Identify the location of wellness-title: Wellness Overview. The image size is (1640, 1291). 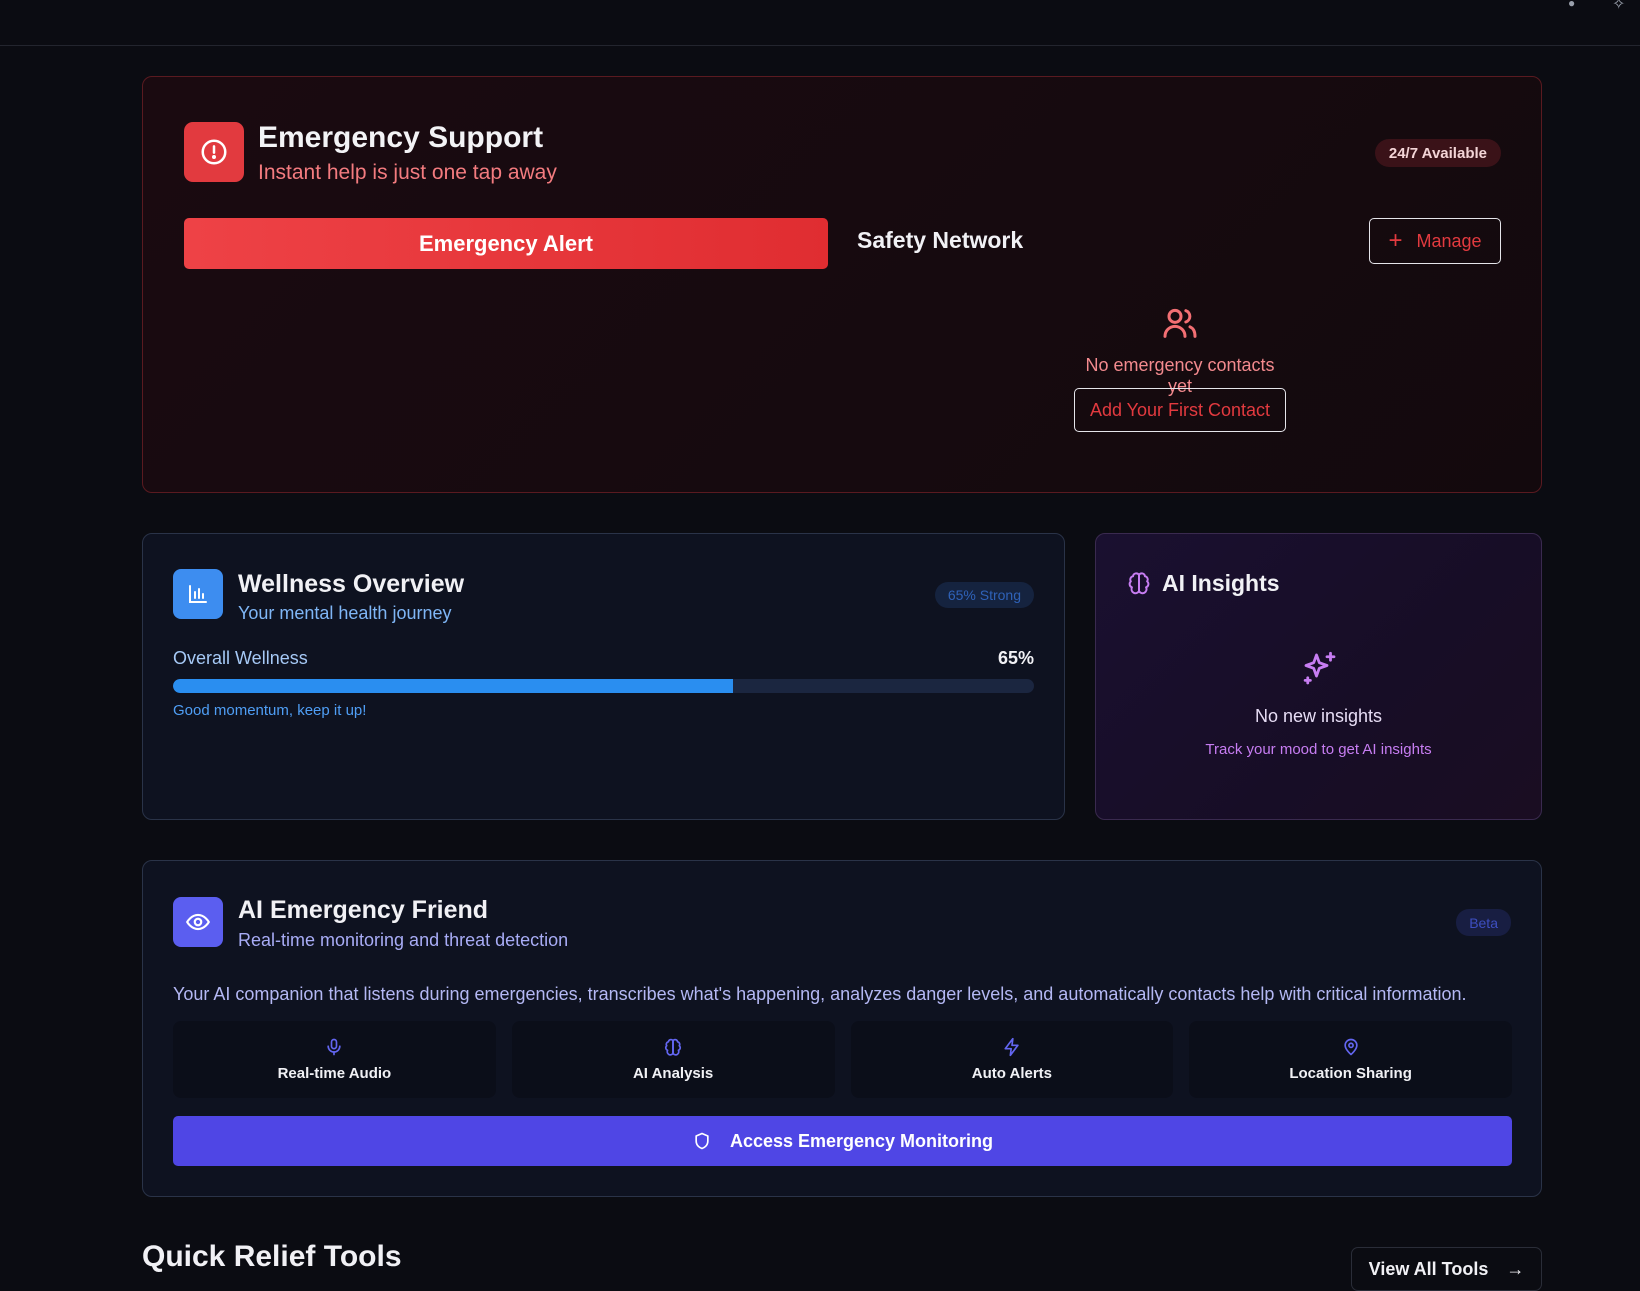
(351, 584).